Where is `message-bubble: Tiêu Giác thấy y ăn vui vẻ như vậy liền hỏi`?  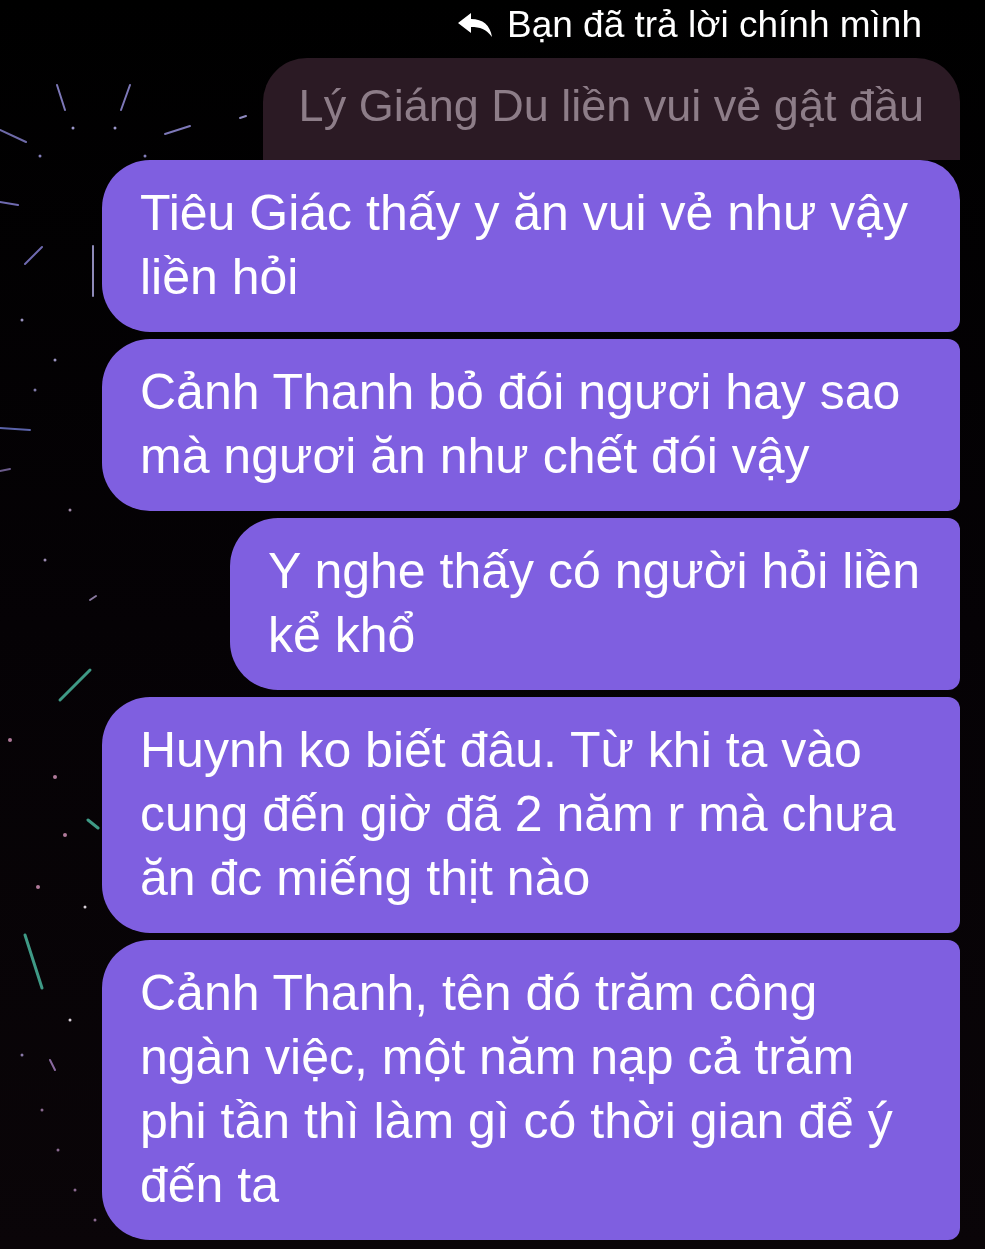
message-bubble: Tiêu Giác thấy y ăn vui vẻ như vậy liền hỏi is located at coordinates (531, 246).